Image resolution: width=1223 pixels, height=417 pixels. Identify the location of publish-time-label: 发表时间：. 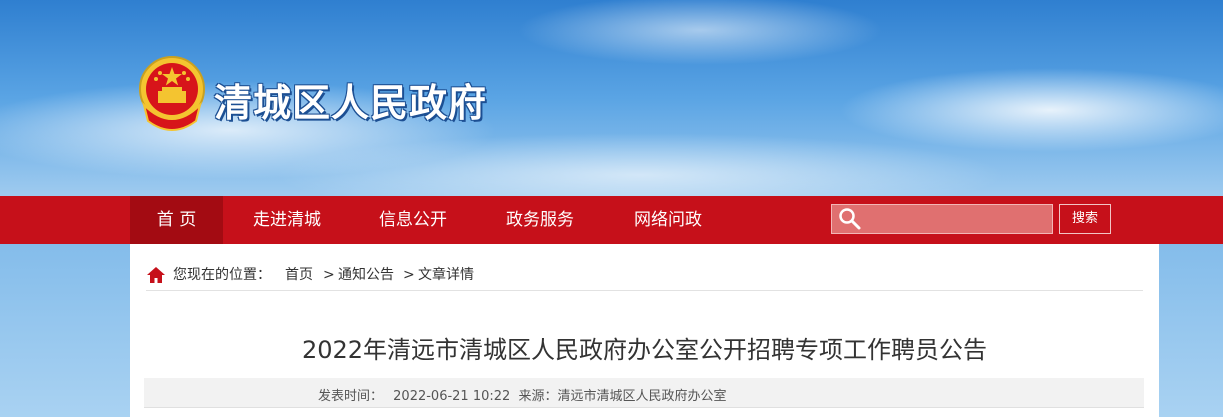
(351, 396).